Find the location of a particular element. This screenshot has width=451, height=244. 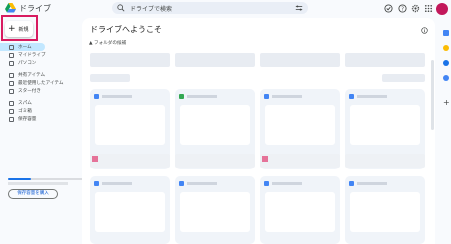

sidebar-item-spam: スパム is located at coordinates (43, 103).